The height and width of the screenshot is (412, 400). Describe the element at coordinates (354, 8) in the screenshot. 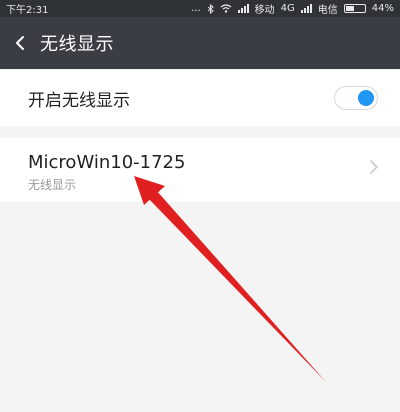

I see `battery-icon` at that location.